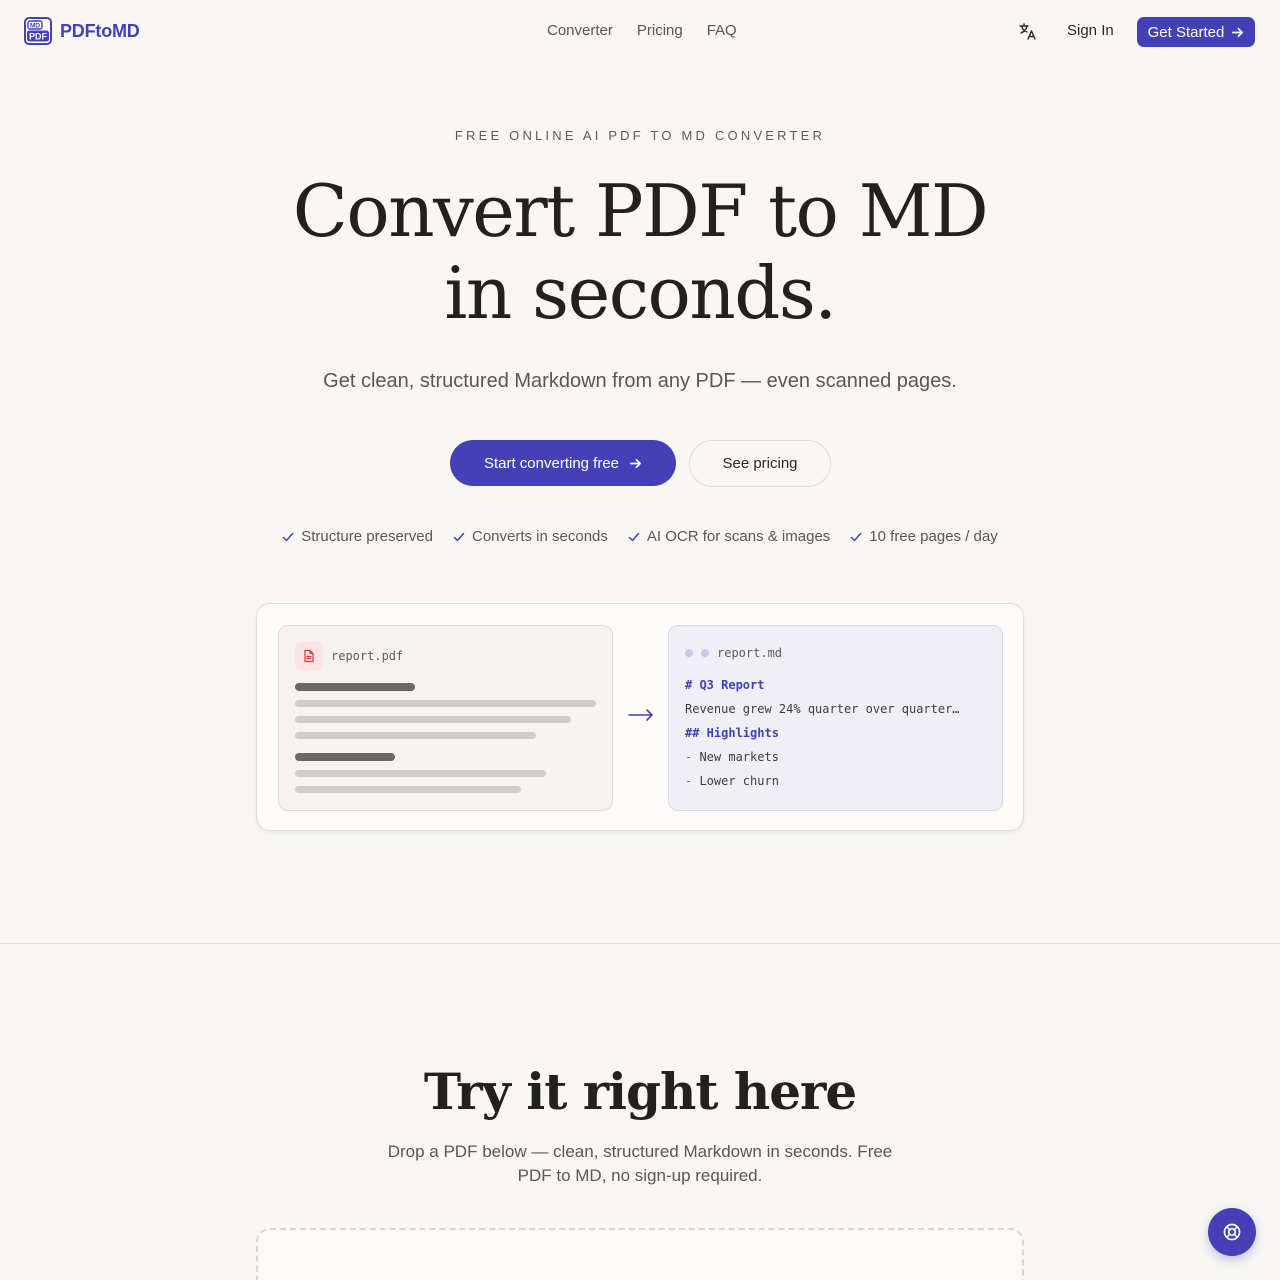  Describe the element at coordinates (1090, 30) in the screenshot. I see `sign-in-link: Sign In` at that location.